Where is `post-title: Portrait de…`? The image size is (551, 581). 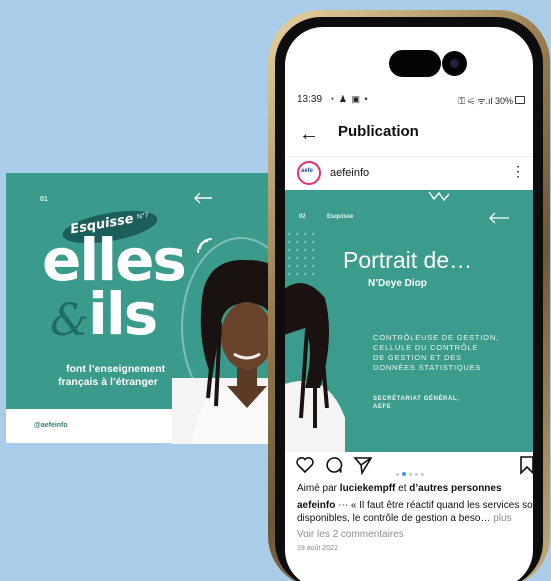 post-title: Portrait de… is located at coordinates (408, 260).